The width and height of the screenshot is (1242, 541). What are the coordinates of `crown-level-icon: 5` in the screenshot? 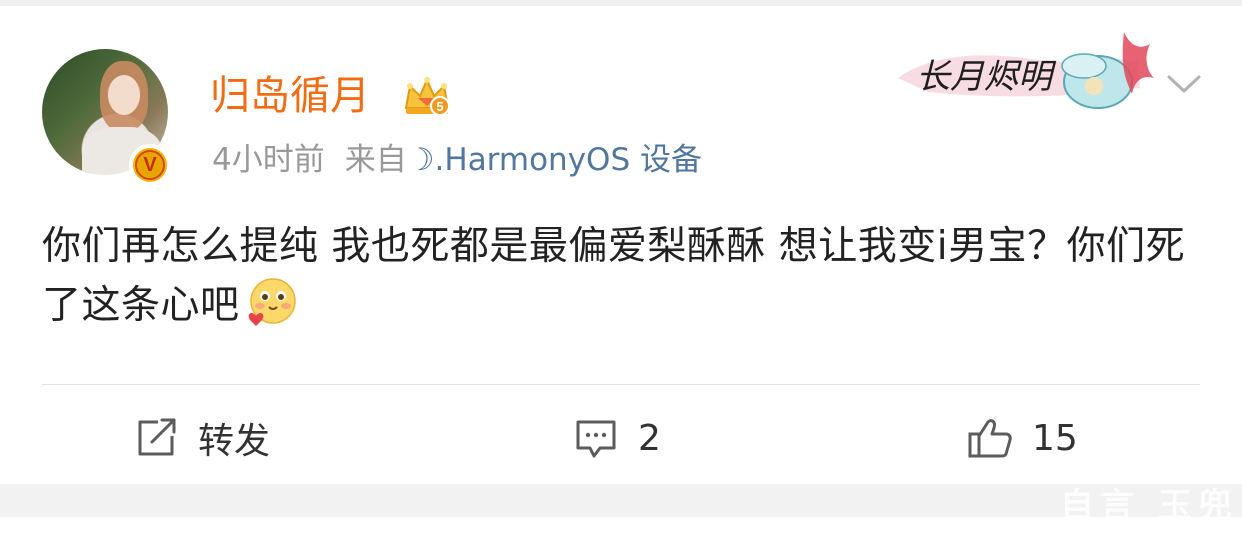 It's located at (427, 97).